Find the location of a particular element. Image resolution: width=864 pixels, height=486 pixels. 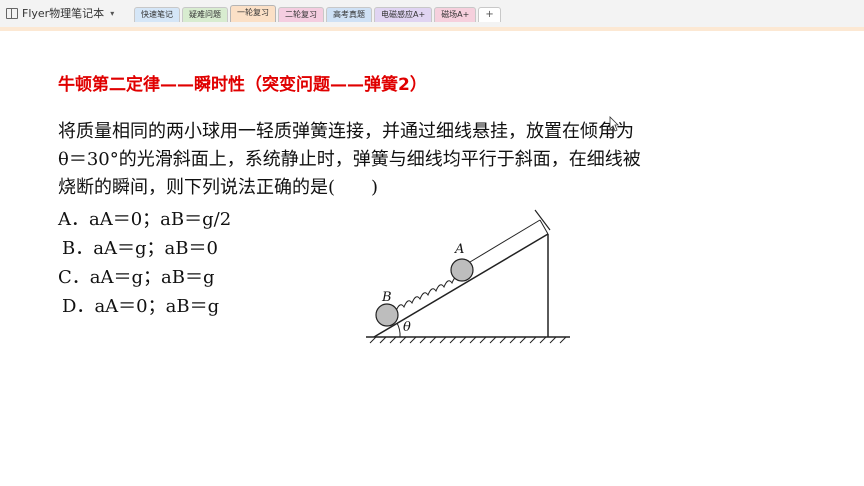

option-text: aA＝g；aB＝0 is located at coordinates (155, 248).